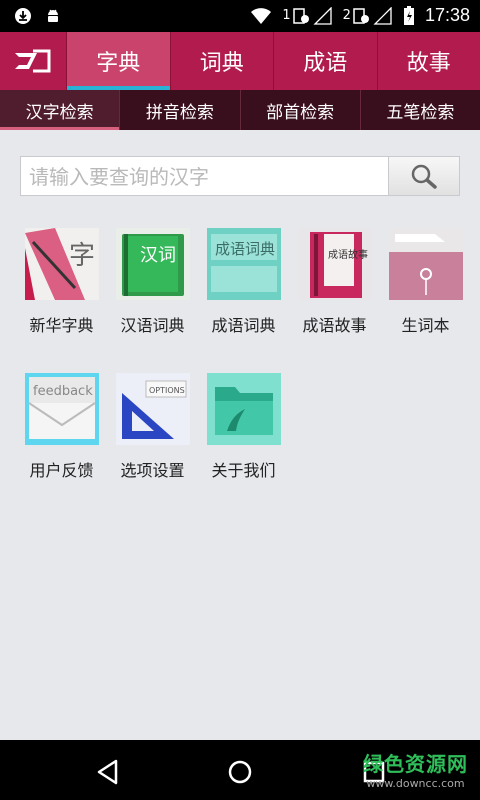 The width and height of the screenshot is (480, 800). I want to click on feature-label: 成语故事, so click(334, 325).